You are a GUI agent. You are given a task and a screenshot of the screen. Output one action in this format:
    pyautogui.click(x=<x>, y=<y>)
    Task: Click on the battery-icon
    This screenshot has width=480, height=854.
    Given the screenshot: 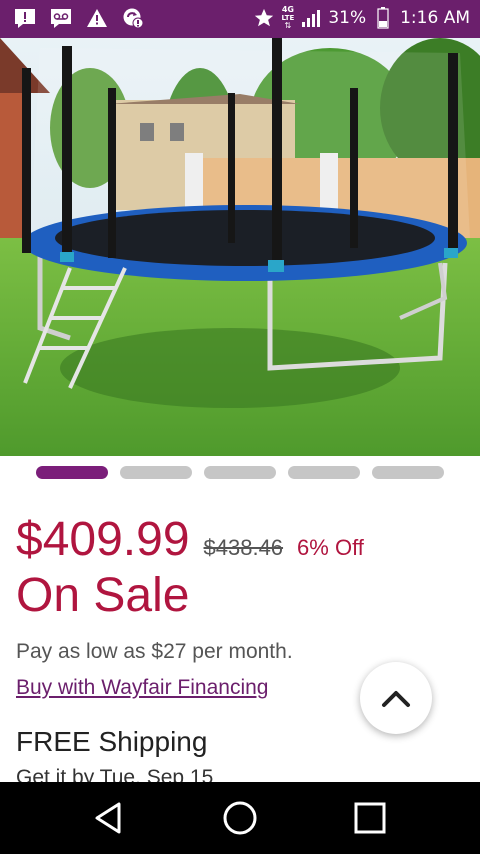 What is the action you would take?
    pyautogui.click(x=383, y=18)
    